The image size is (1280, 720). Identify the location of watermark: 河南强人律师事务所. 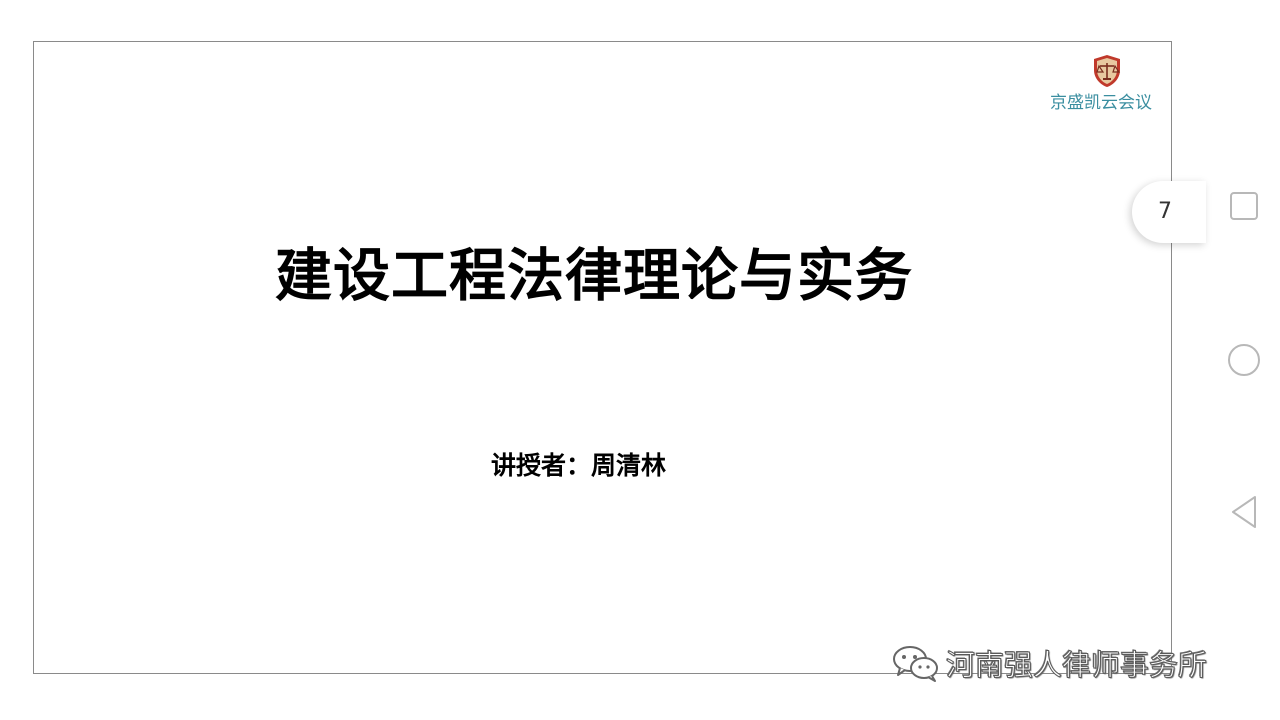
(1049, 663).